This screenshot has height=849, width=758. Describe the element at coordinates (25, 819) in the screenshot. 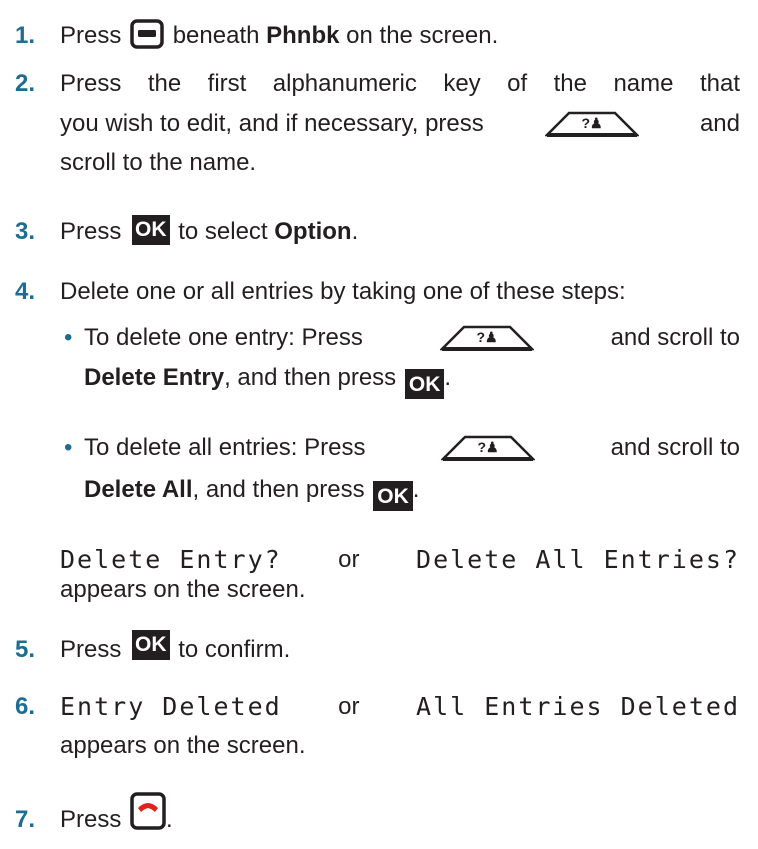

I see `step-number: 7.` at that location.